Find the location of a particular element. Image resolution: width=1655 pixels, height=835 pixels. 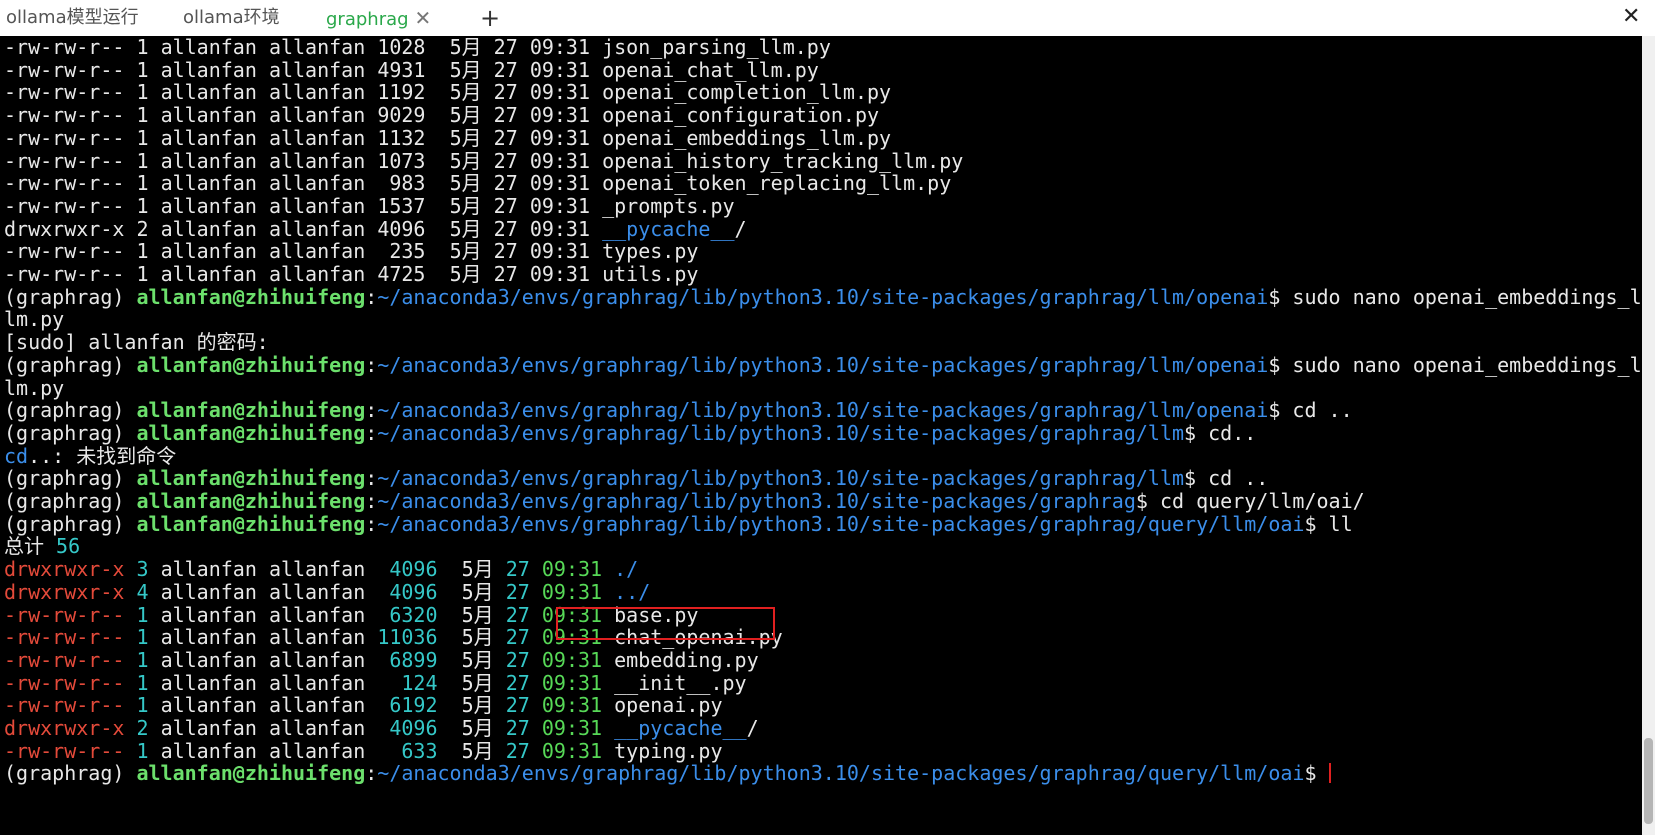

file-size: 6899 is located at coordinates (407, 659).